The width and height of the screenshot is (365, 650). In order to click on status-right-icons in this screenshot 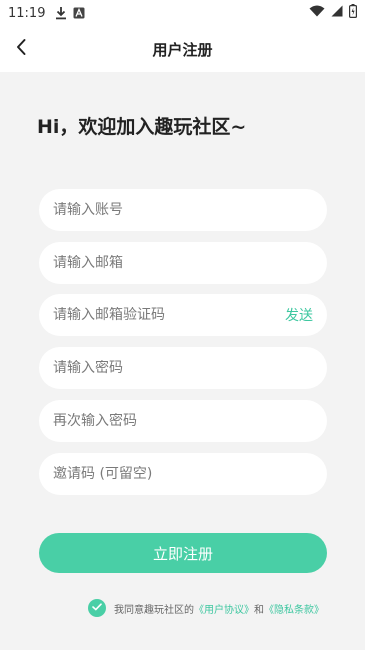, I will do `click(333, 13)`.